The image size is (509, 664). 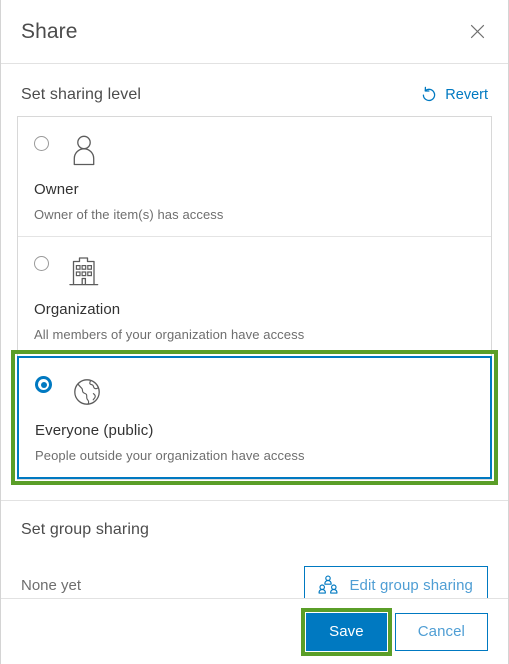 I want to click on radio-everyone, so click(x=43, y=384).